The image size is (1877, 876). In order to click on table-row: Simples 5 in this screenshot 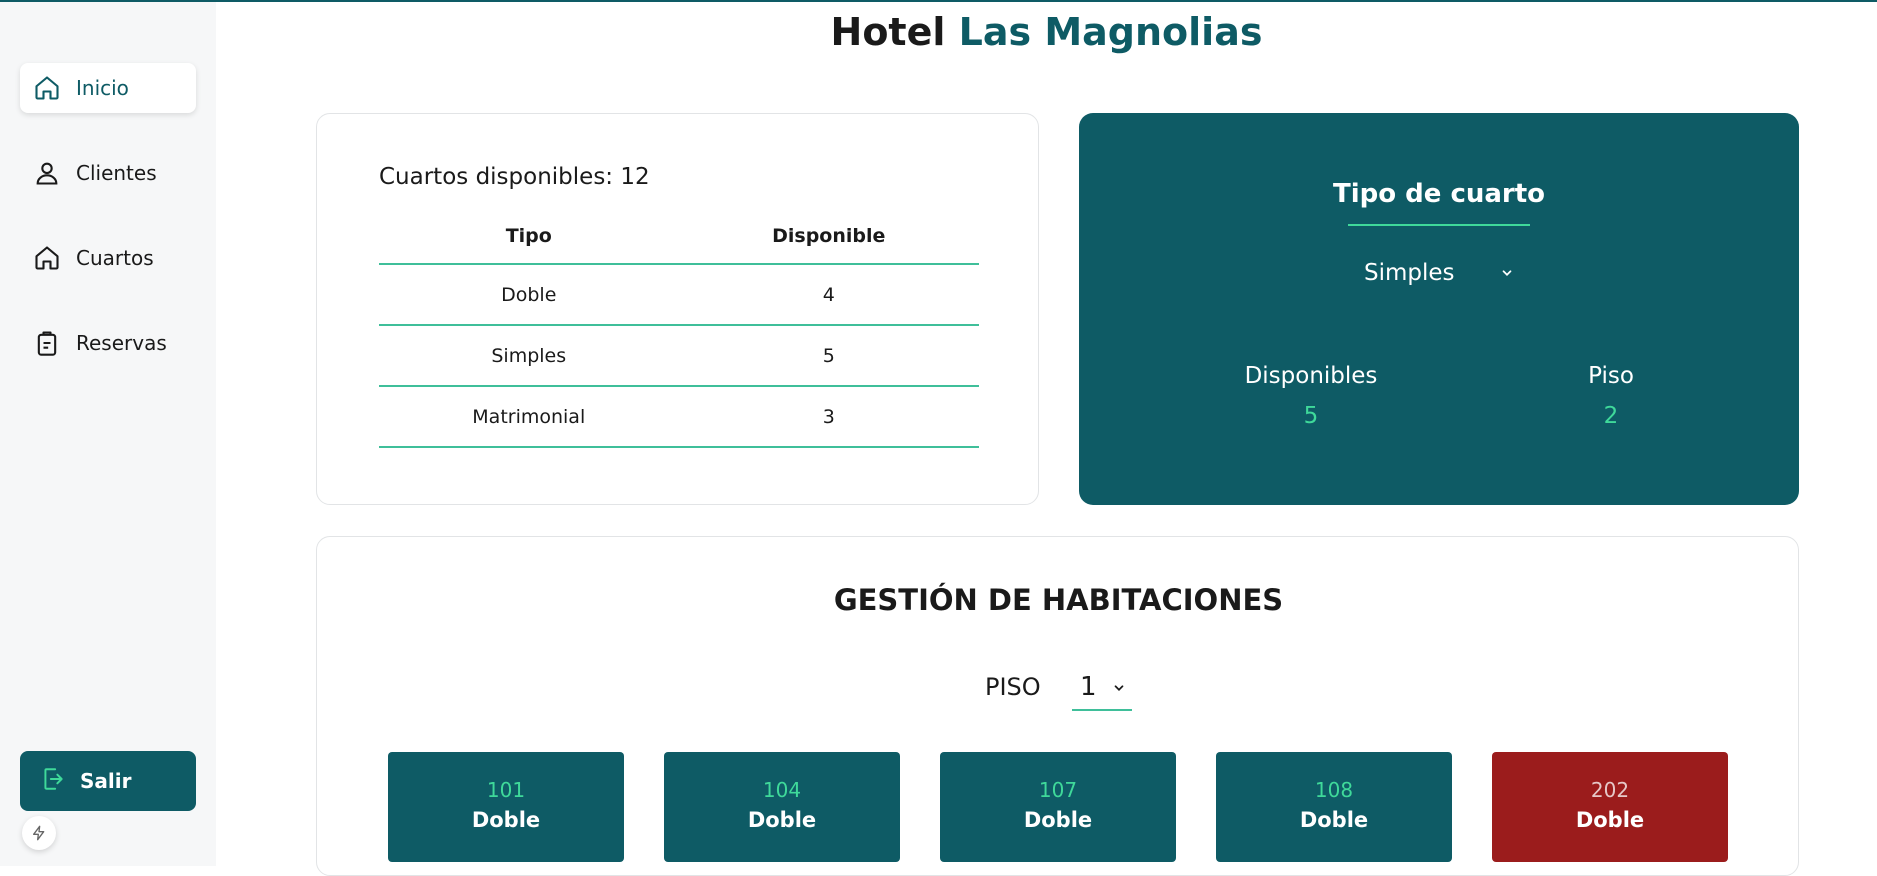, I will do `click(679, 356)`.